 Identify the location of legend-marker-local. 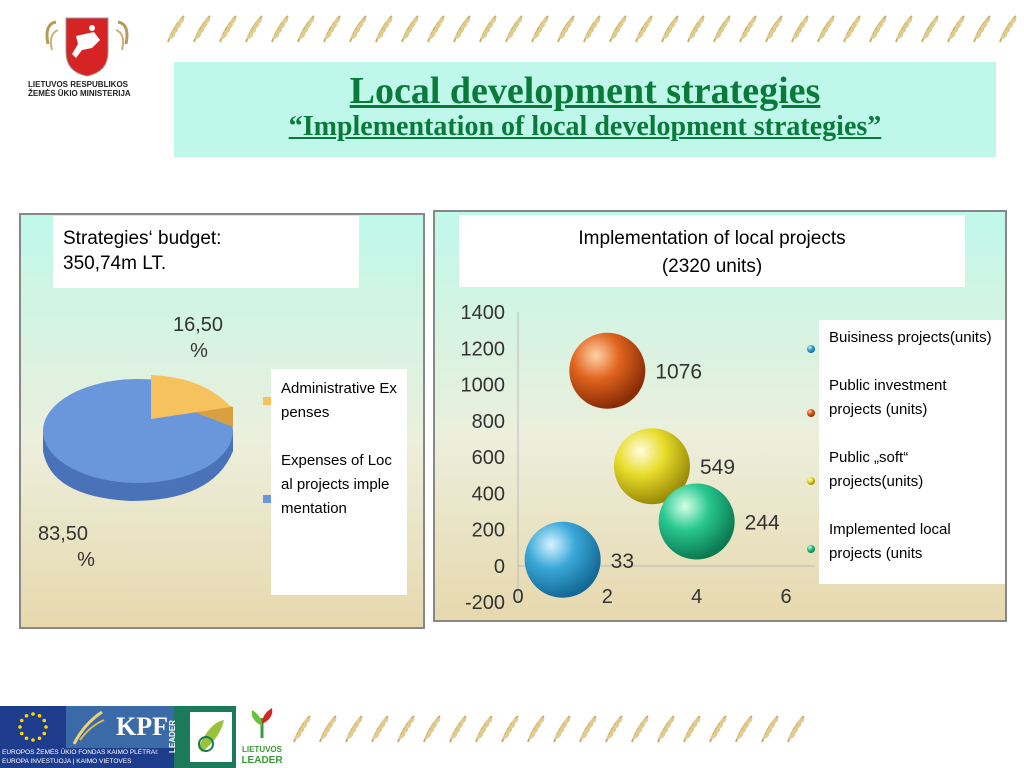
(267, 499).